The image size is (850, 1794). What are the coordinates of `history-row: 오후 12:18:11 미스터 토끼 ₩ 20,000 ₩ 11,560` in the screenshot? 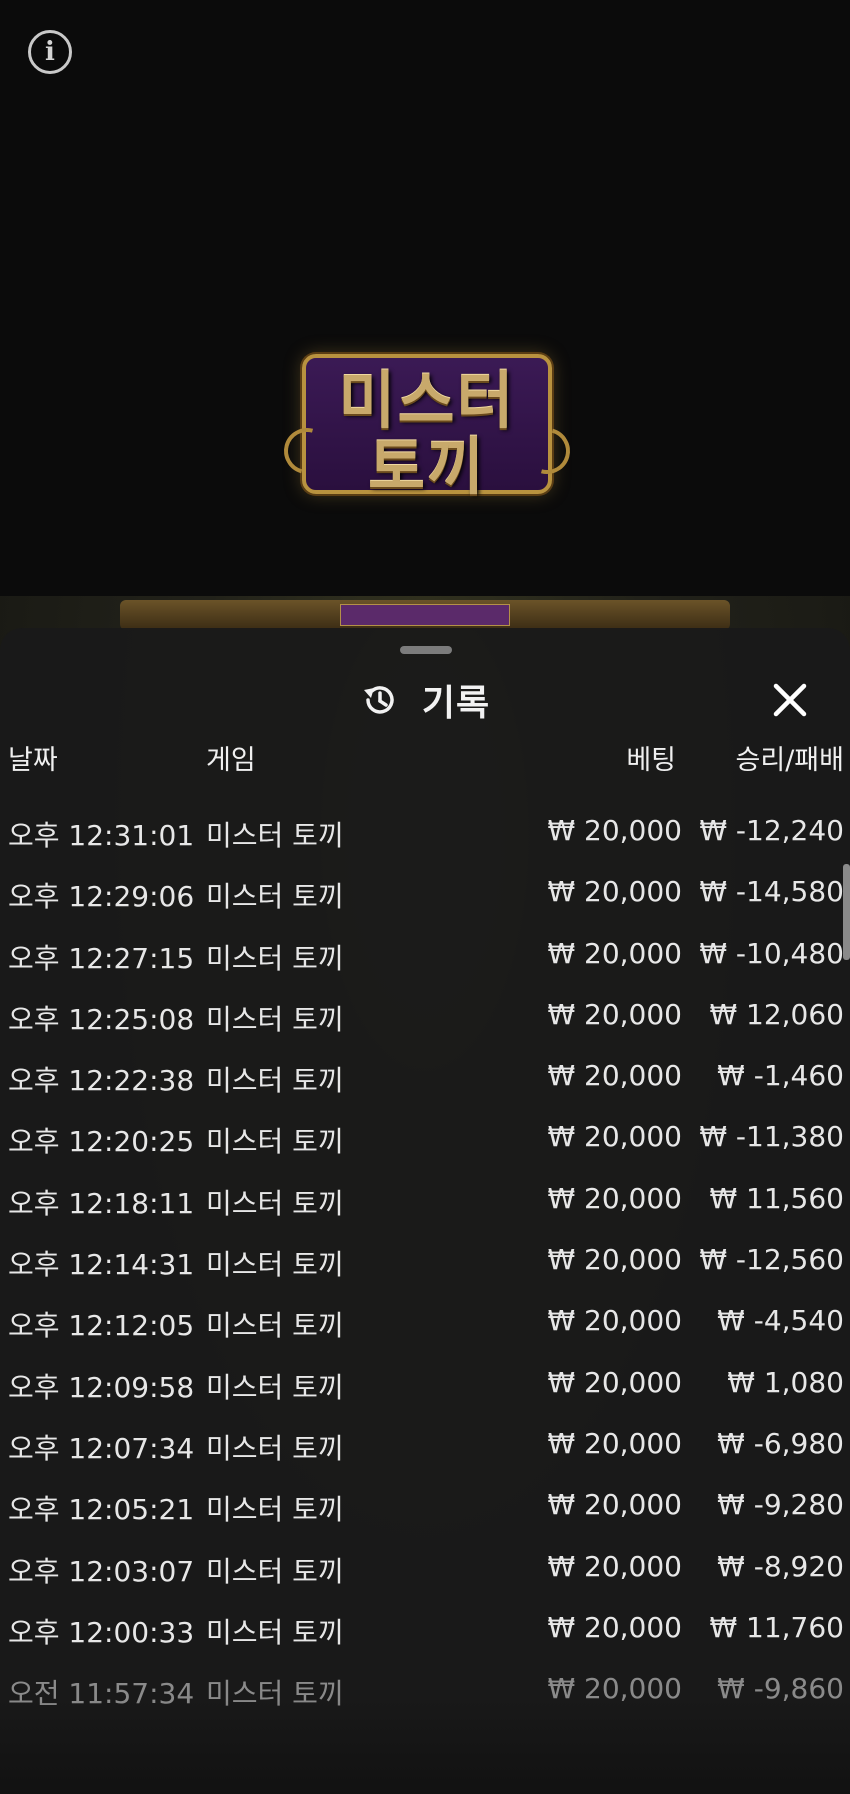 It's located at (425, 1204).